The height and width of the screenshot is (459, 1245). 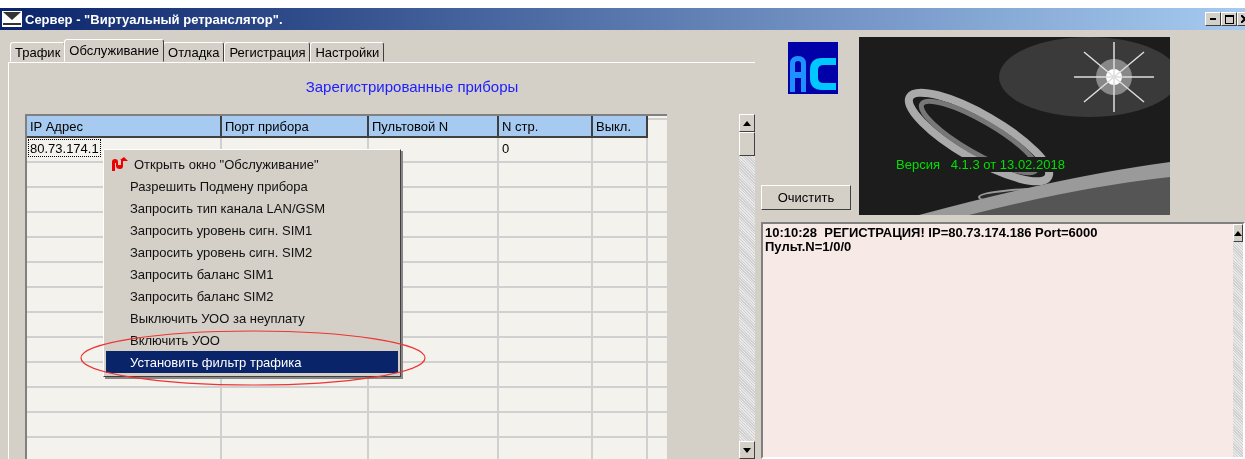 I want to click on minimize-button, so click(x=1213, y=19).